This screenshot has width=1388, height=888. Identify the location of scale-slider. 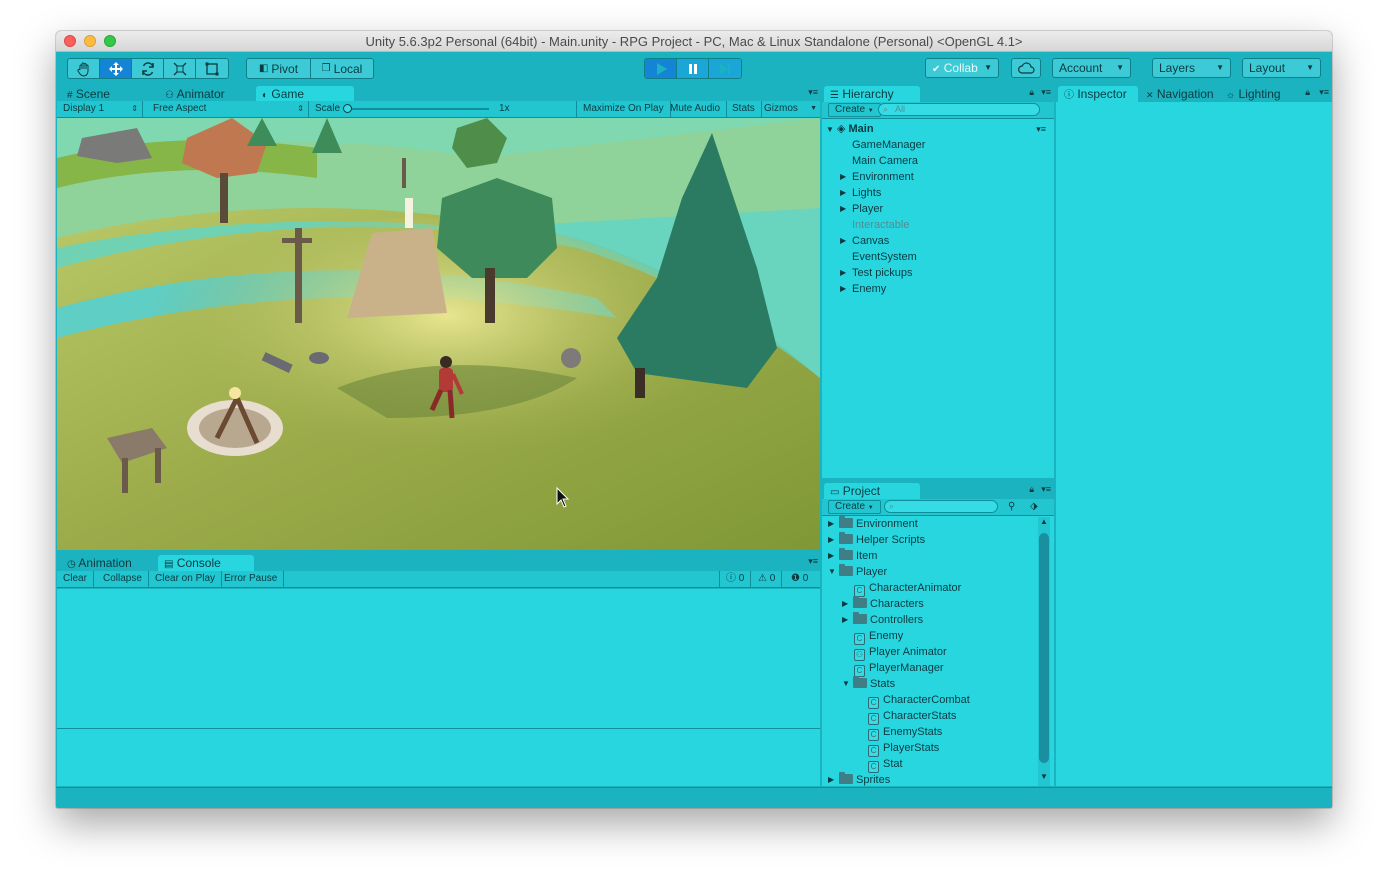
(416, 108).